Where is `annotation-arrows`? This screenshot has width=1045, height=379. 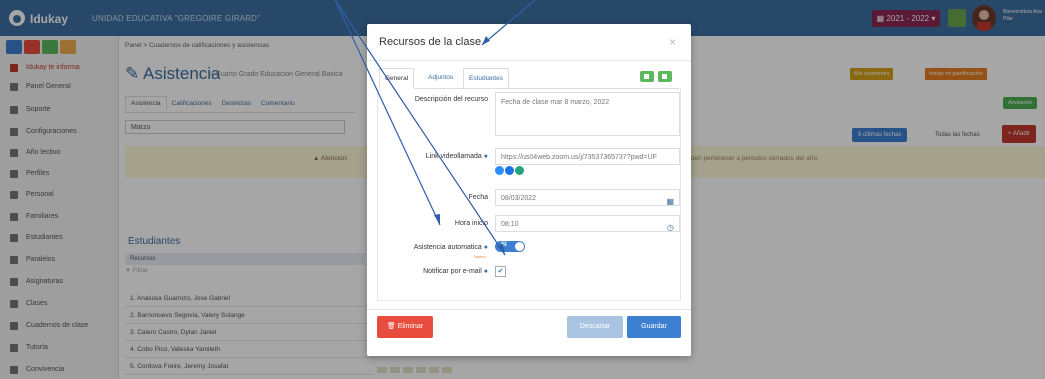 annotation-arrows is located at coordinates (435, 128).